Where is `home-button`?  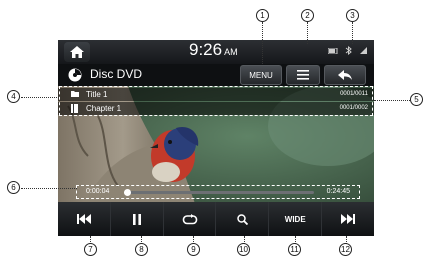
home-button is located at coordinates (77, 52).